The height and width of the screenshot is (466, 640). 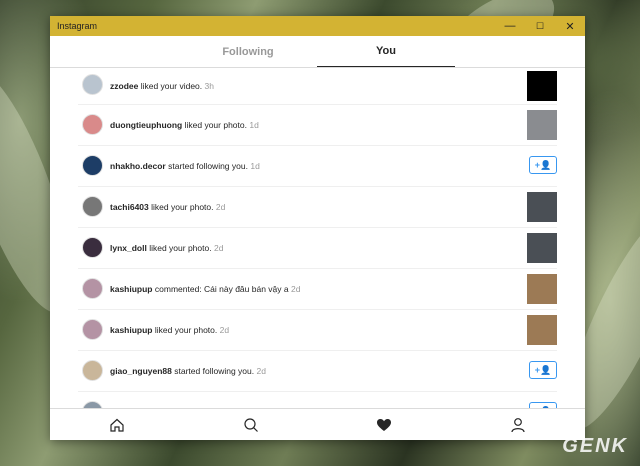 I want to click on notification-text: duongtieuphuong liked your photo. 1d, so click(x=184, y=125).